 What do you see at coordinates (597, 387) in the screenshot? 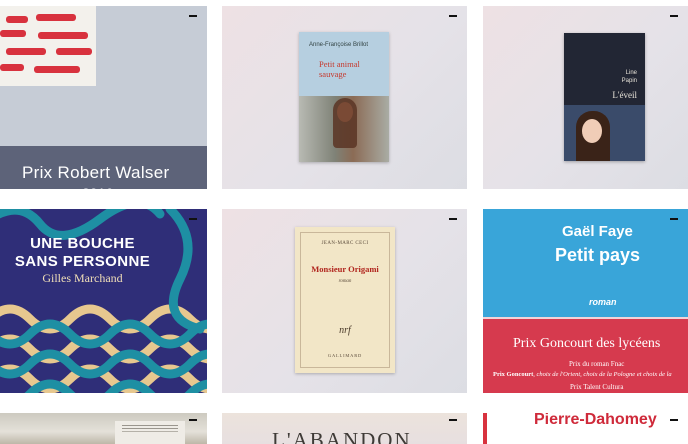
I see `prize-line: Prix Talent Cultura` at bounding box center [597, 387].